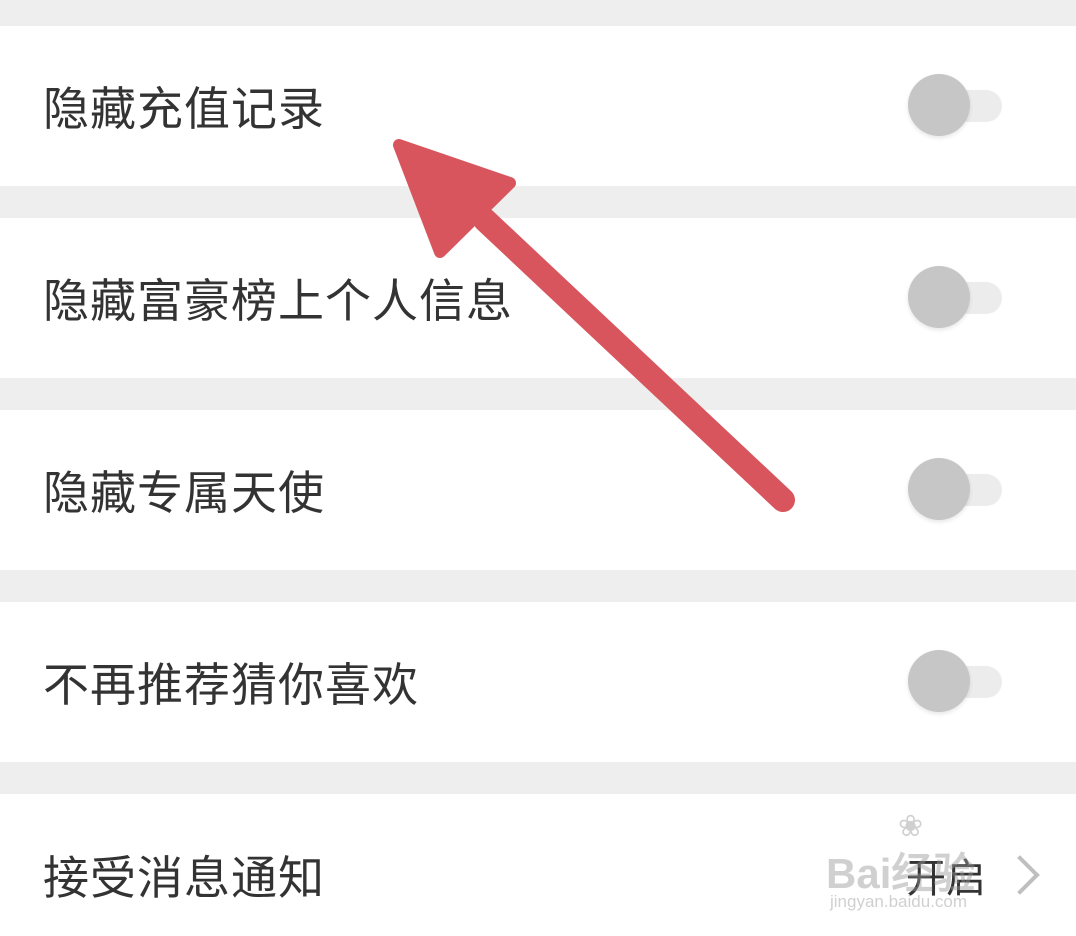 Image resolution: width=1076 pixels, height=936 pixels. I want to click on setting-label: 隐藏专属天使, so click(184, 493).